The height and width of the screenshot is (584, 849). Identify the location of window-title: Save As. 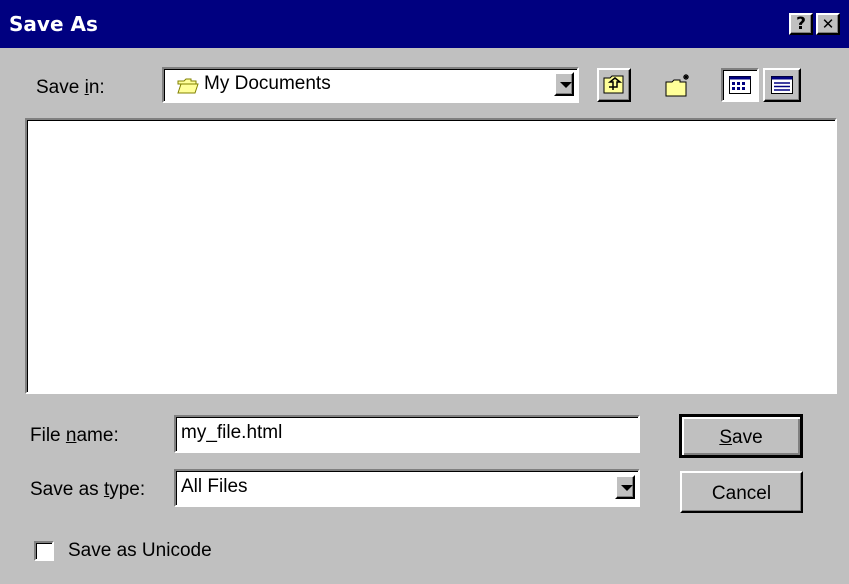
(53, 24).